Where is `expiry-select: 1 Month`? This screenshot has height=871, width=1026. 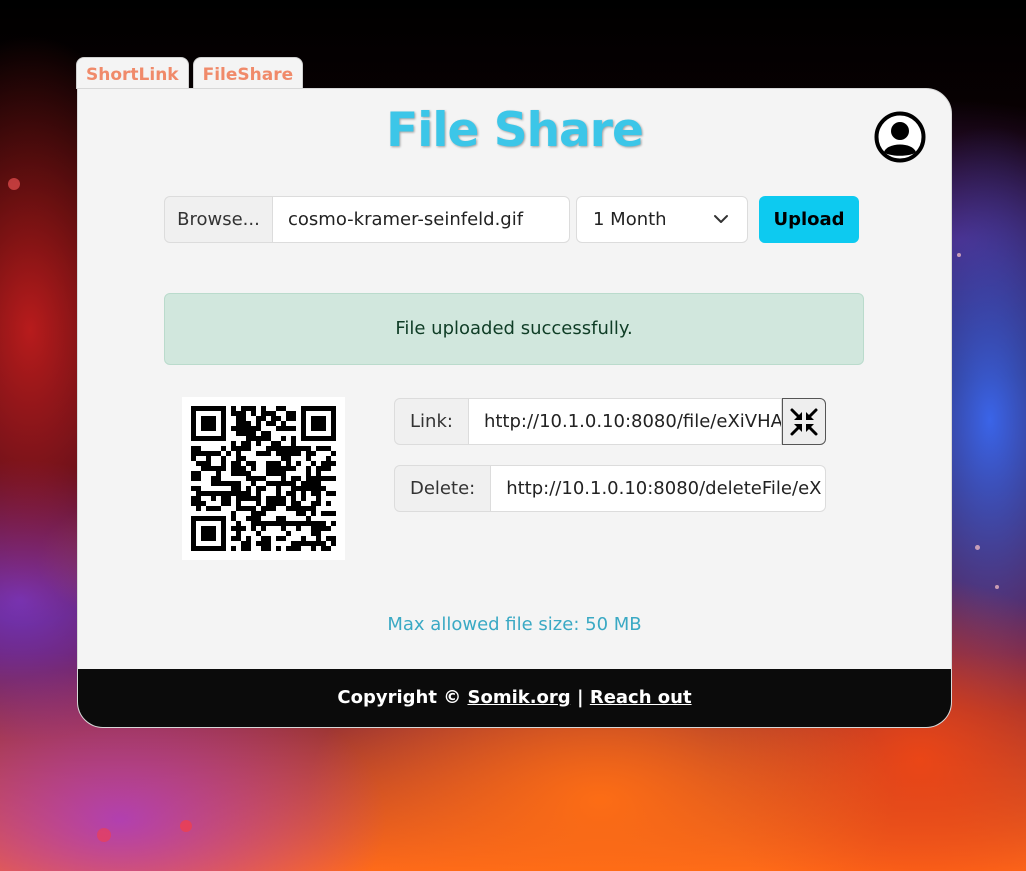 expiry-select: 1 Month is located at coordinates (662, 219).